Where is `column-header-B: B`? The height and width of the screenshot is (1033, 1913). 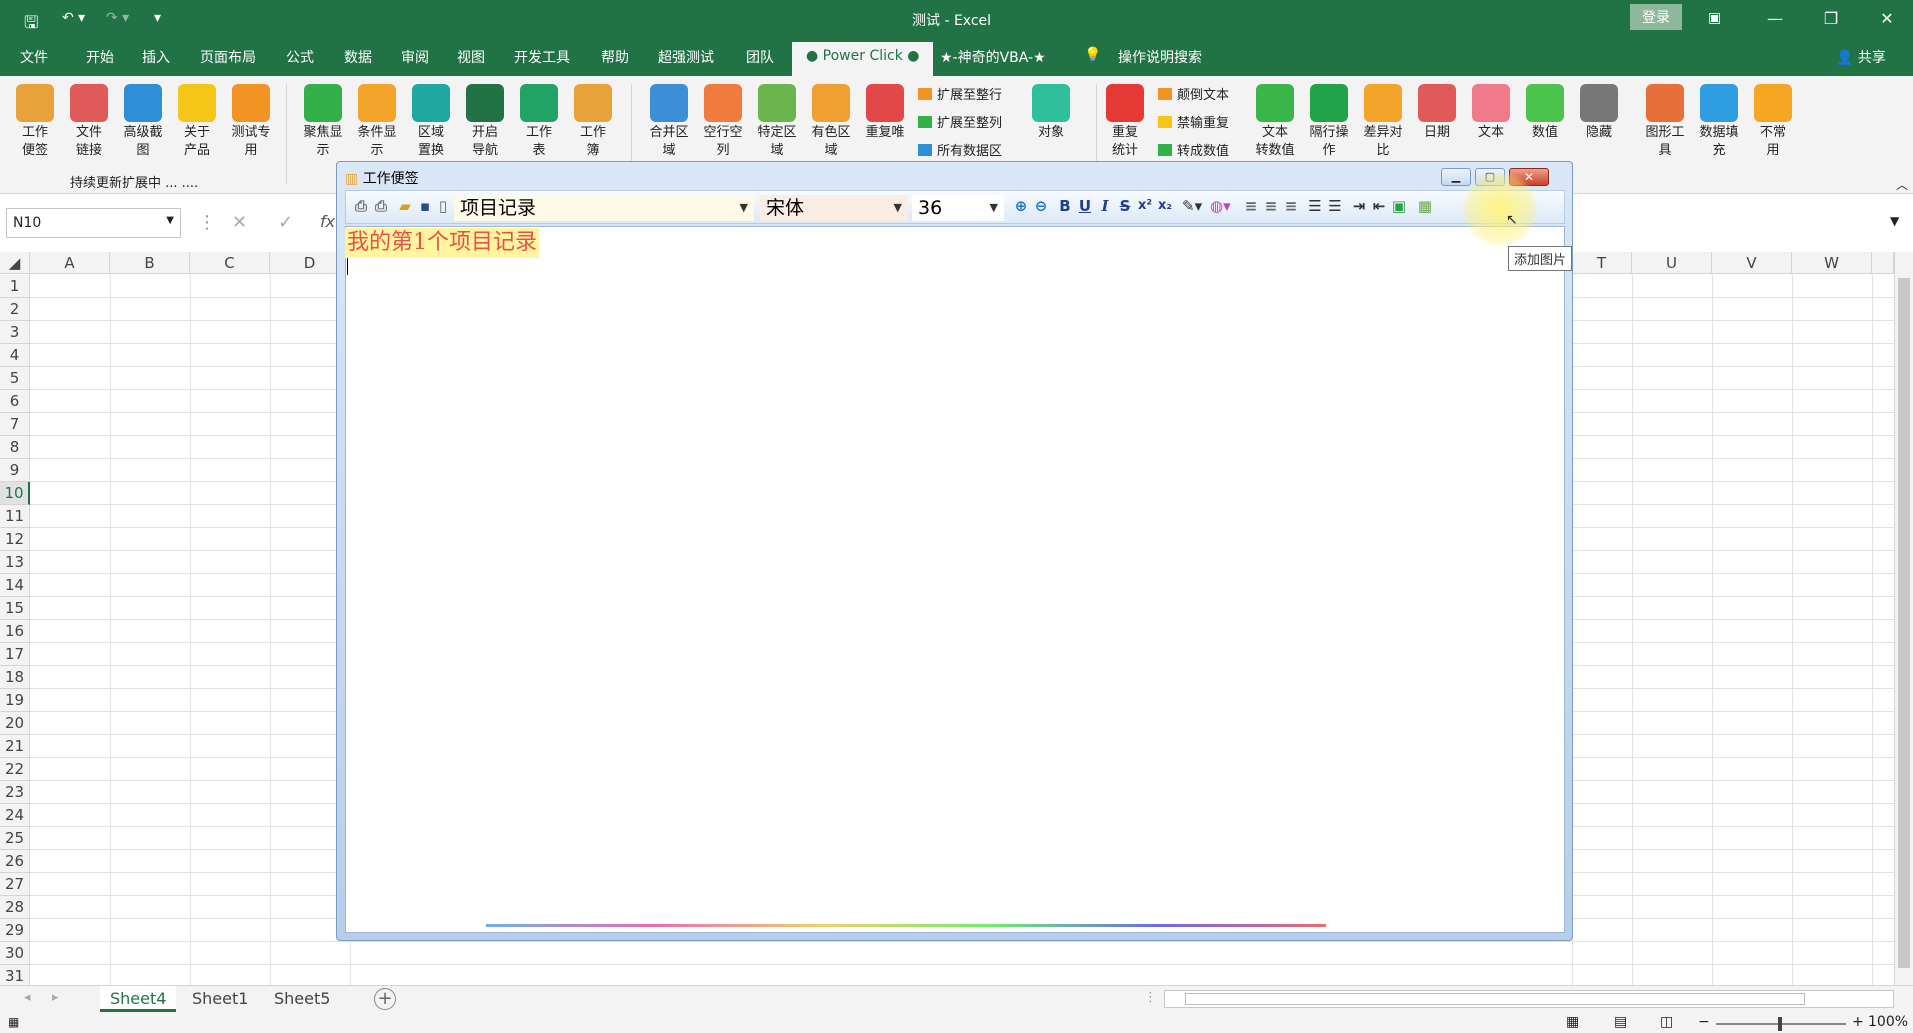
column-header-B: B is located at coordinates (150, 263).